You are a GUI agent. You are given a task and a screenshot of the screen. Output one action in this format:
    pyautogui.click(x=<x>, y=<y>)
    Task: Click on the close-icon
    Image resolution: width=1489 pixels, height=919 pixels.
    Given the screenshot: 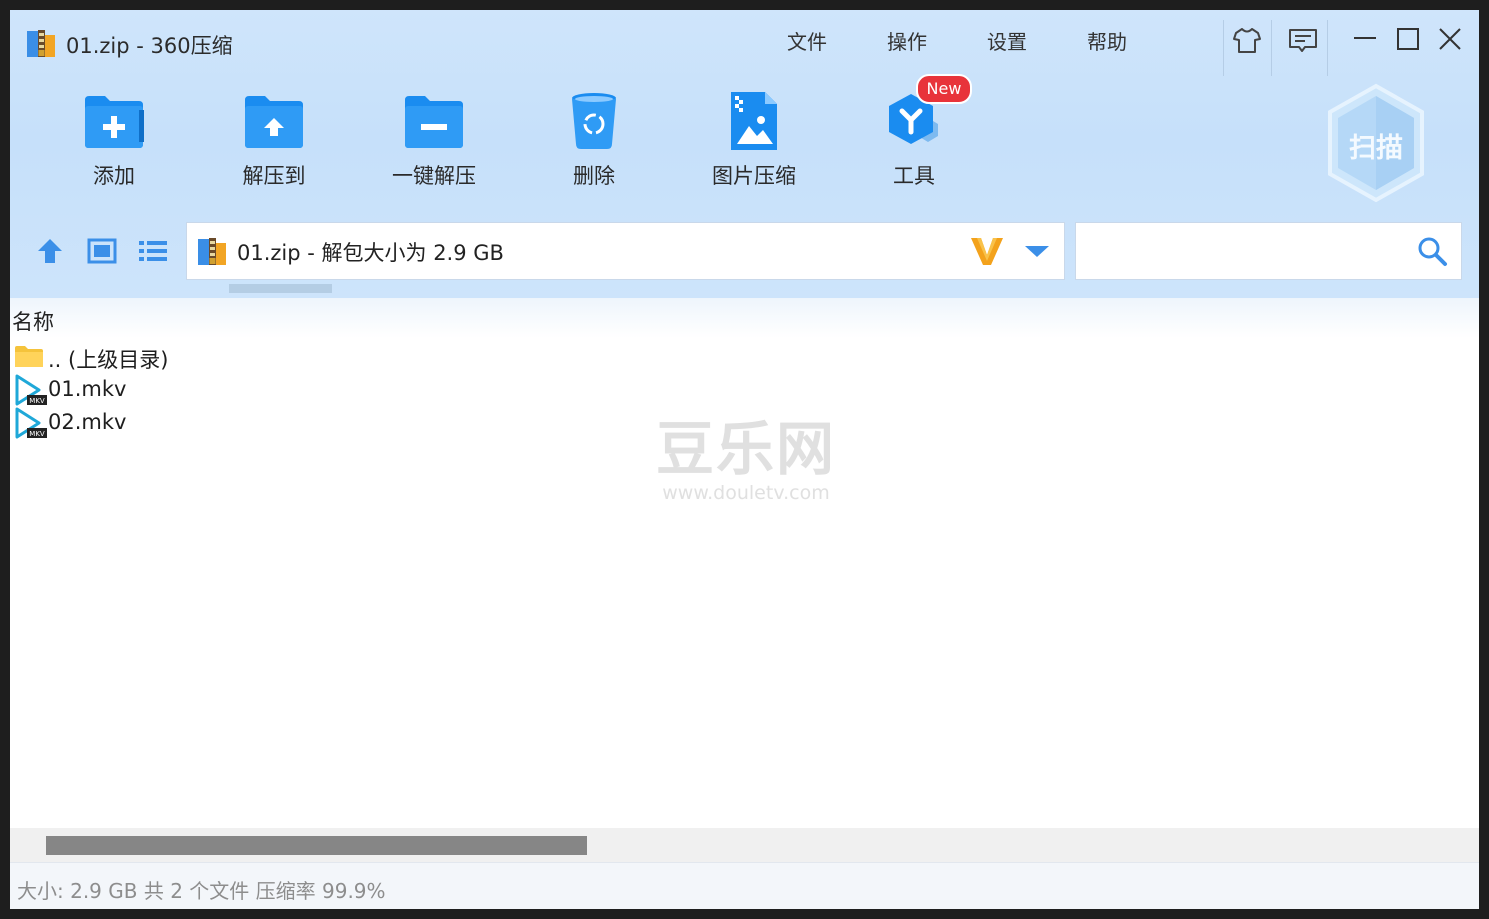 What is the action you would take?
    pyautogui.click(x=1450, y=40)
    